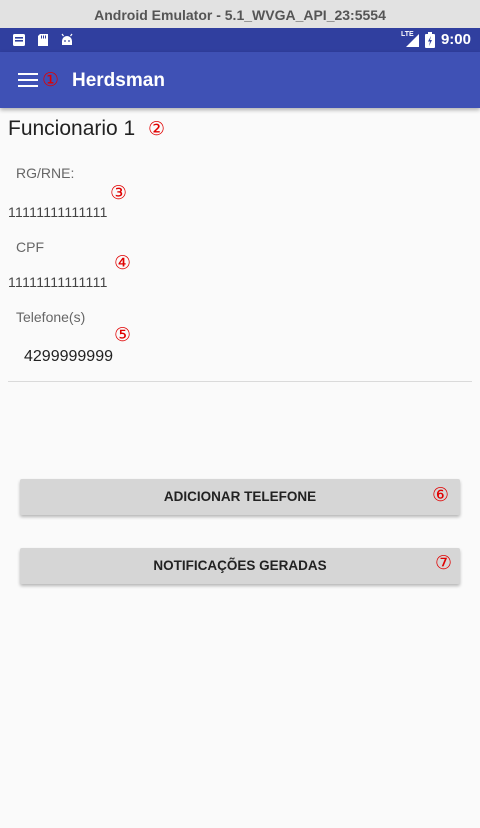  Describe the element at coordinates (157, 129) in the screenshot. I see `annotation-marker-2: ②` at that location.